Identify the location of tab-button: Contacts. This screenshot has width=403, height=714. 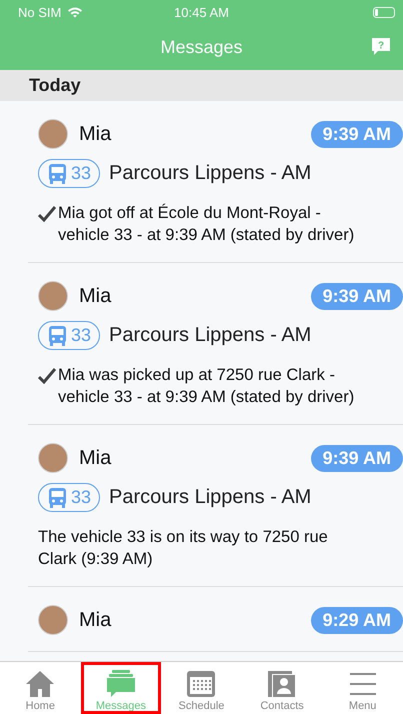
(282, 688).